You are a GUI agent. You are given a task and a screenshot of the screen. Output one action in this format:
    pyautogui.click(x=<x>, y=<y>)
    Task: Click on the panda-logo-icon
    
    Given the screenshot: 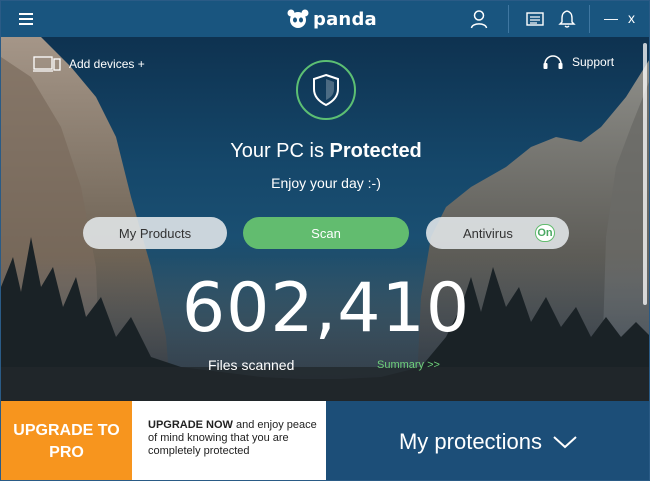 What is the action you would take?
    pyautogui.click(x=298, y=18)
    